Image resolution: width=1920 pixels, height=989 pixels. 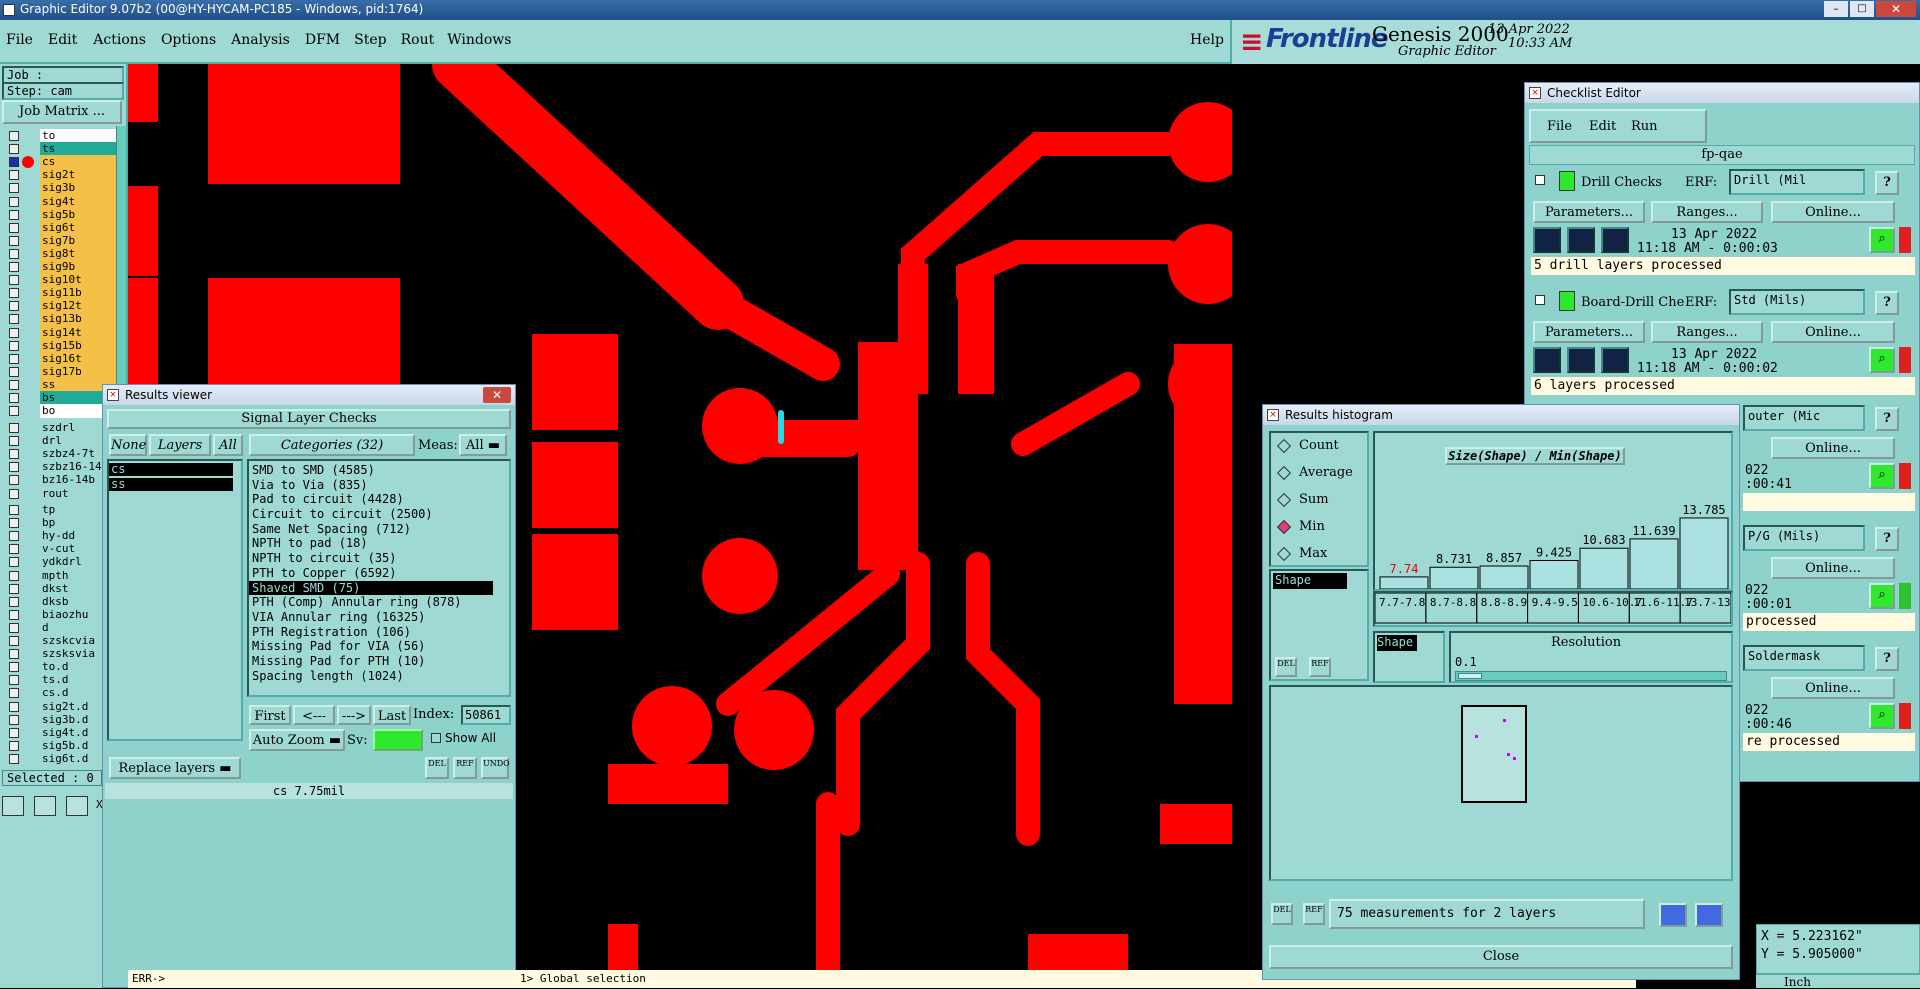 I want to click on meas-select: All ▬, so click(x=483, y=445).